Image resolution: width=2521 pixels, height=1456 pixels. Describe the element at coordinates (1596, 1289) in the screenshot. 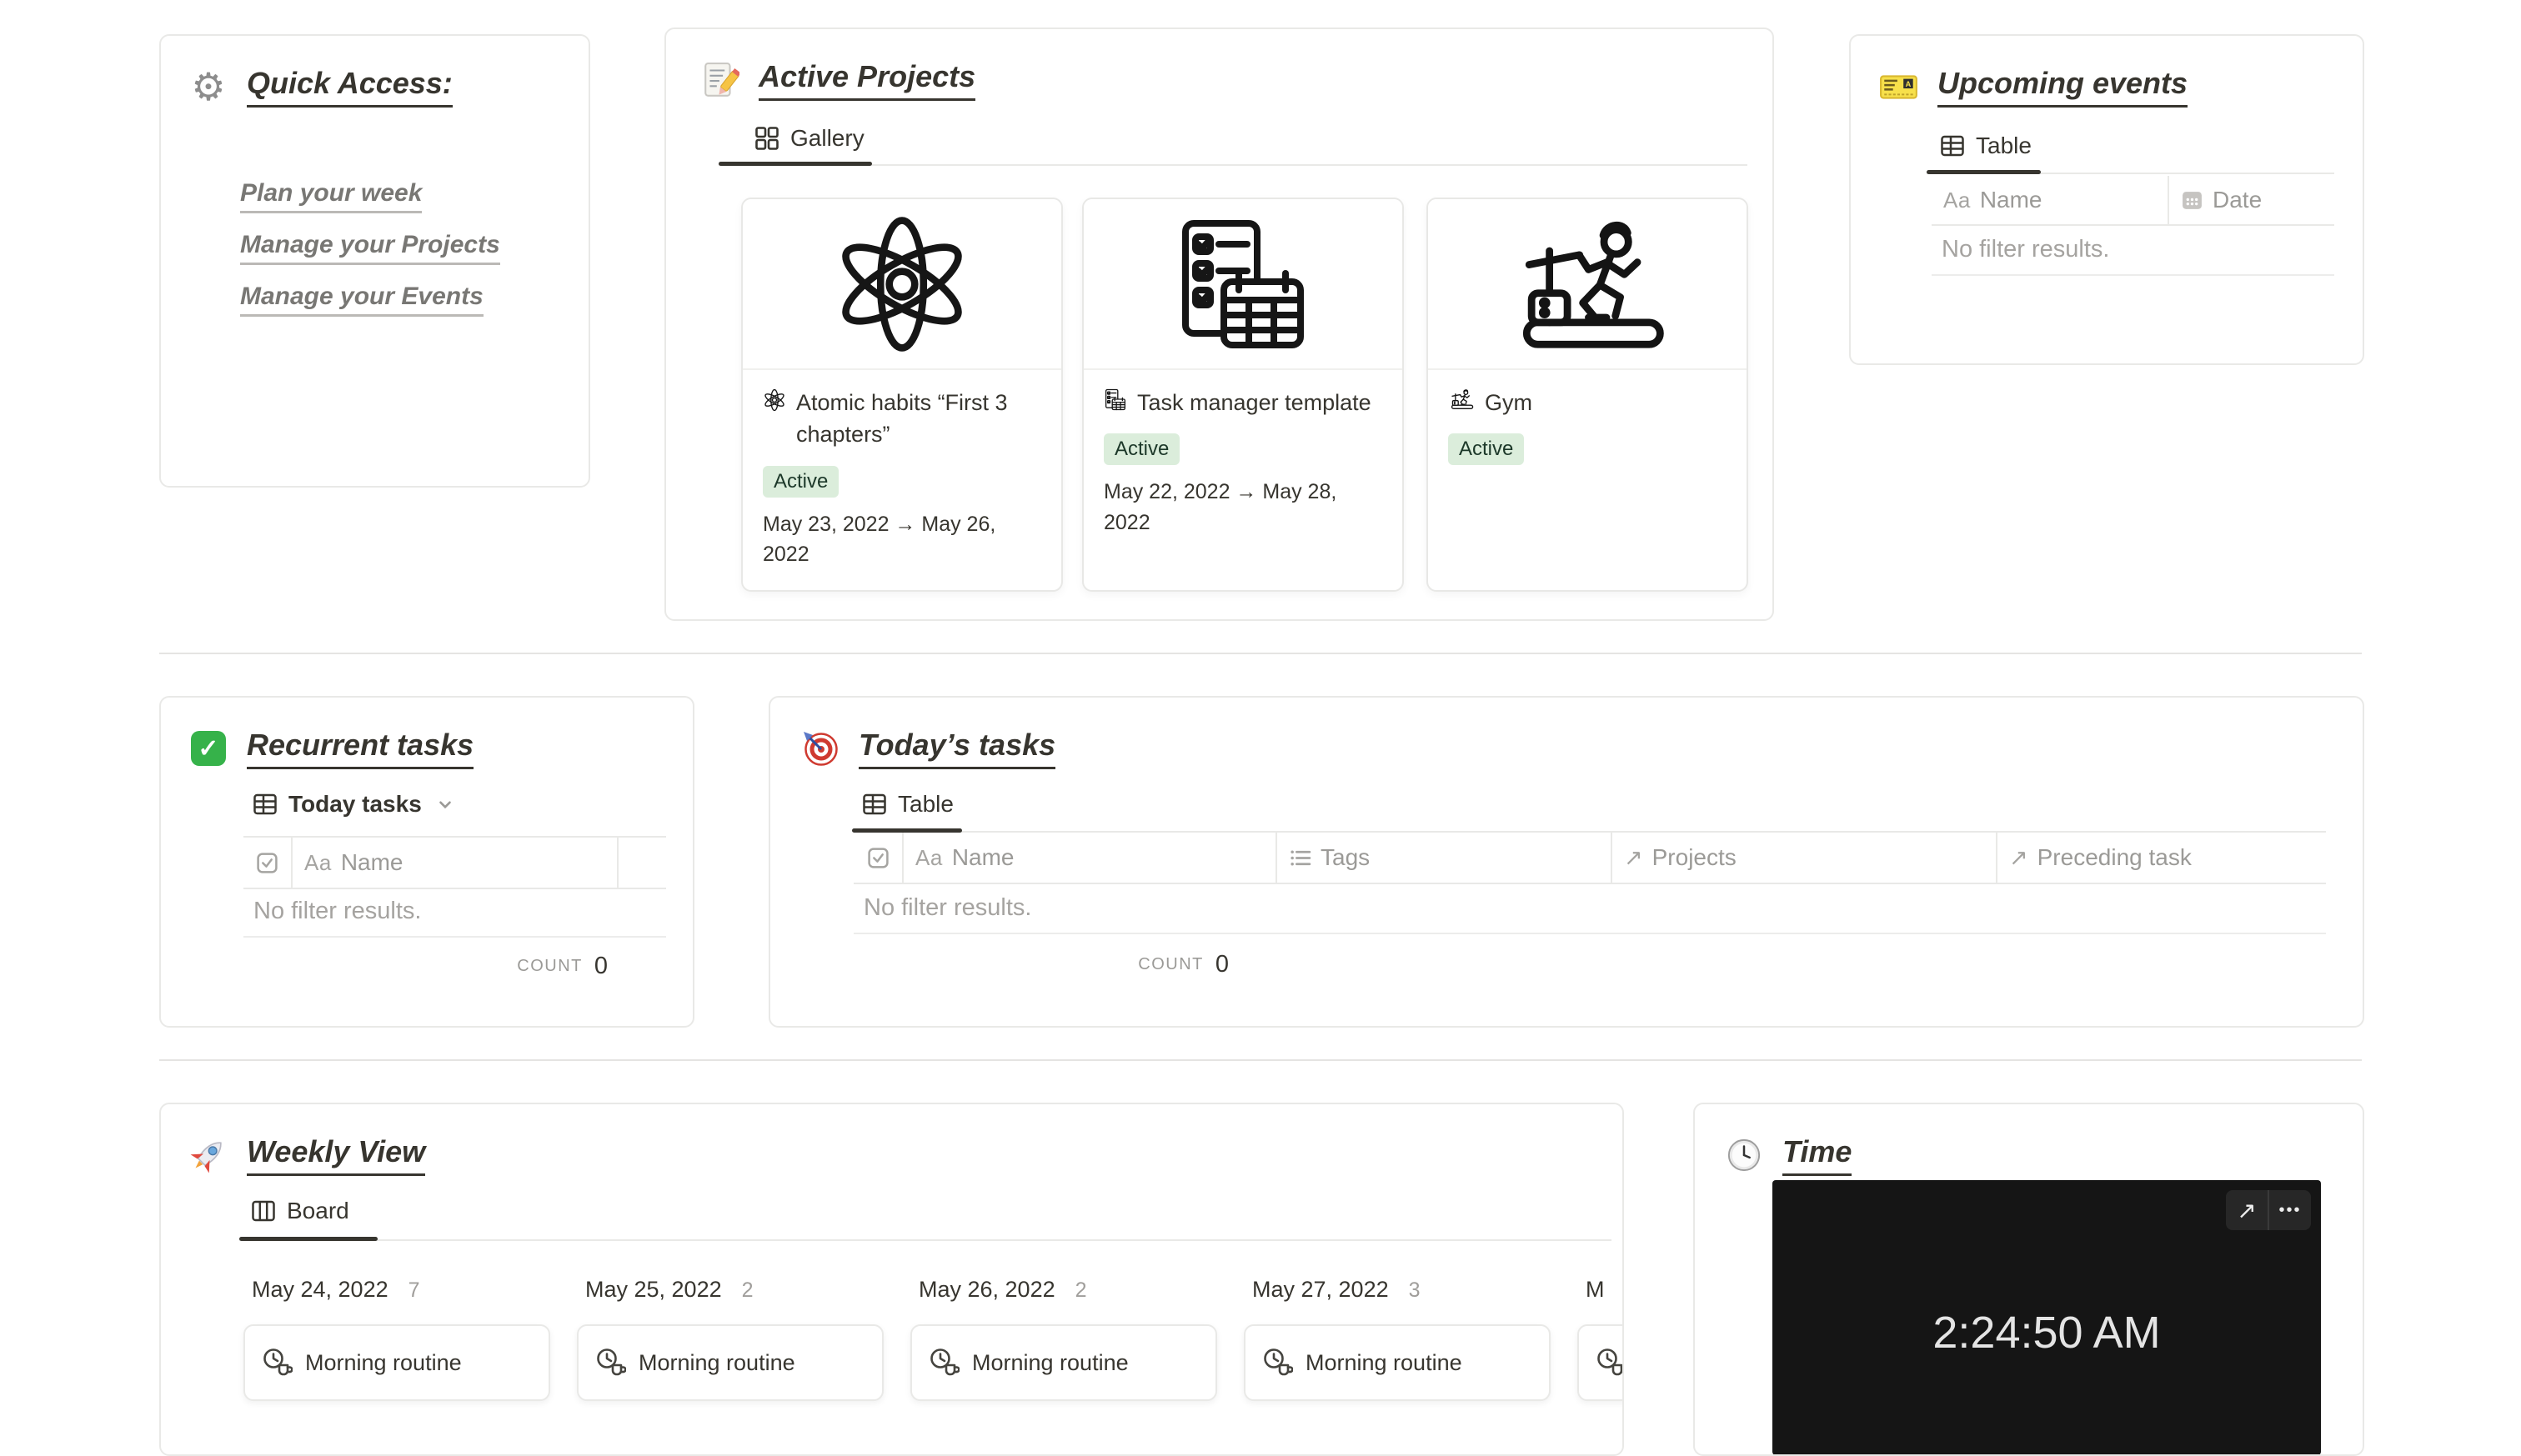

I see `board-column-date: M` at that location.